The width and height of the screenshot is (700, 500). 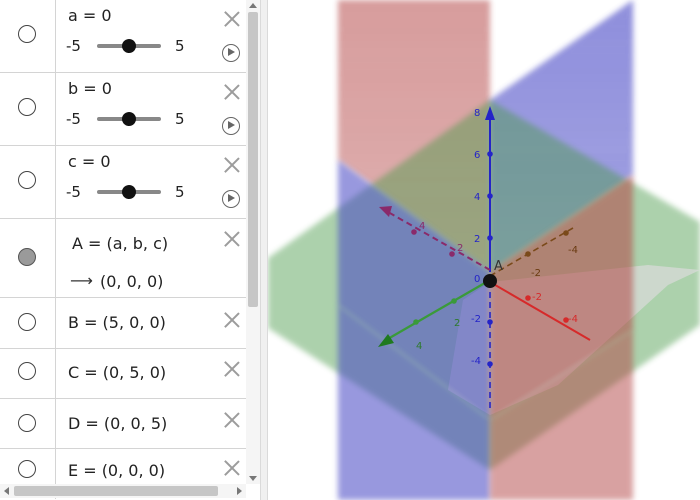 I want to click on slider-max-c: 5, so click(x=180, y=192).